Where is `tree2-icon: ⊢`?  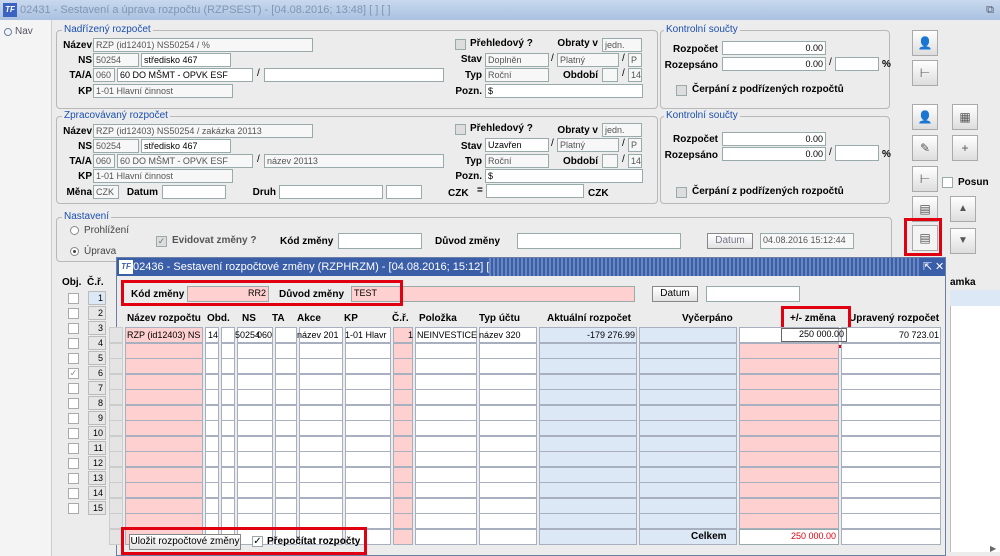
tree2-icon: ⊢ is located at coordinates (925, 179).